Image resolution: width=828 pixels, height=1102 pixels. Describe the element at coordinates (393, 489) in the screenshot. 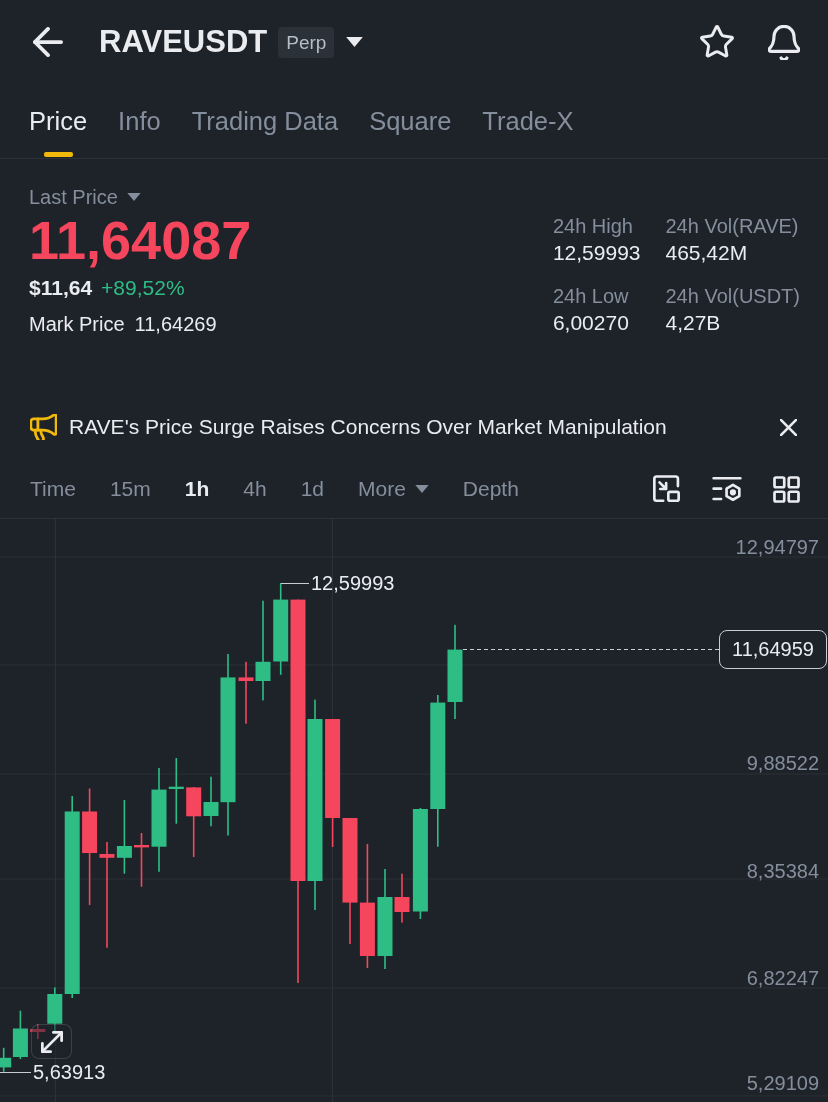

I see `interval-tab: More` at that location.